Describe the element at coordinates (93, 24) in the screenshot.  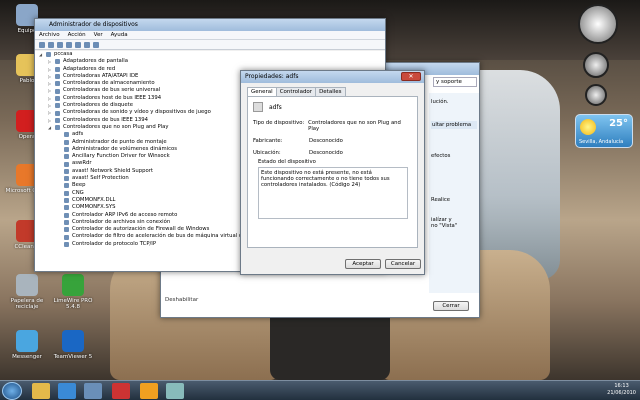
I see `device-manager-title: Administrador de dispositivos` at that location.